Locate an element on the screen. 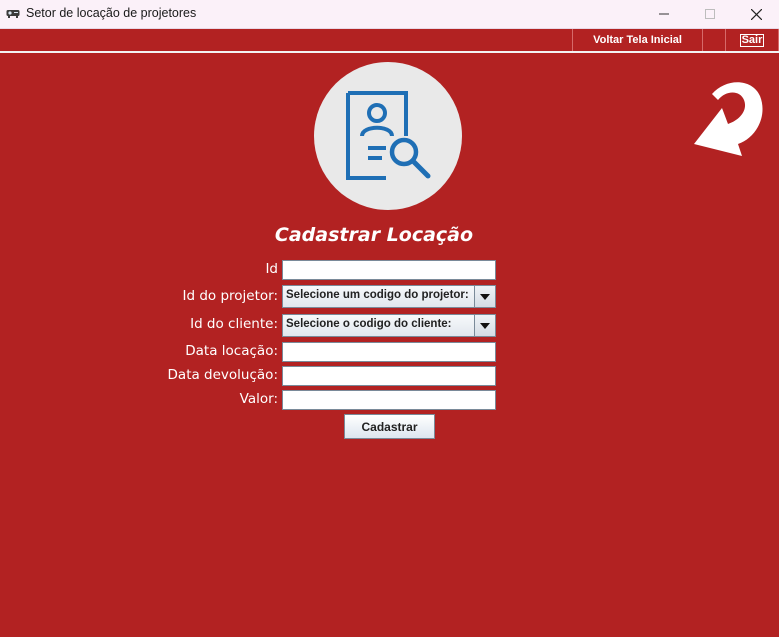  avatar is located at coordinates (388, 136).